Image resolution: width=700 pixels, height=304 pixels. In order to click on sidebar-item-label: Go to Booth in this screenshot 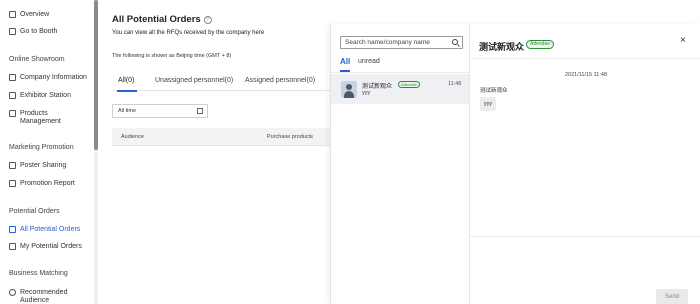, I will do `click(39, 31)`.